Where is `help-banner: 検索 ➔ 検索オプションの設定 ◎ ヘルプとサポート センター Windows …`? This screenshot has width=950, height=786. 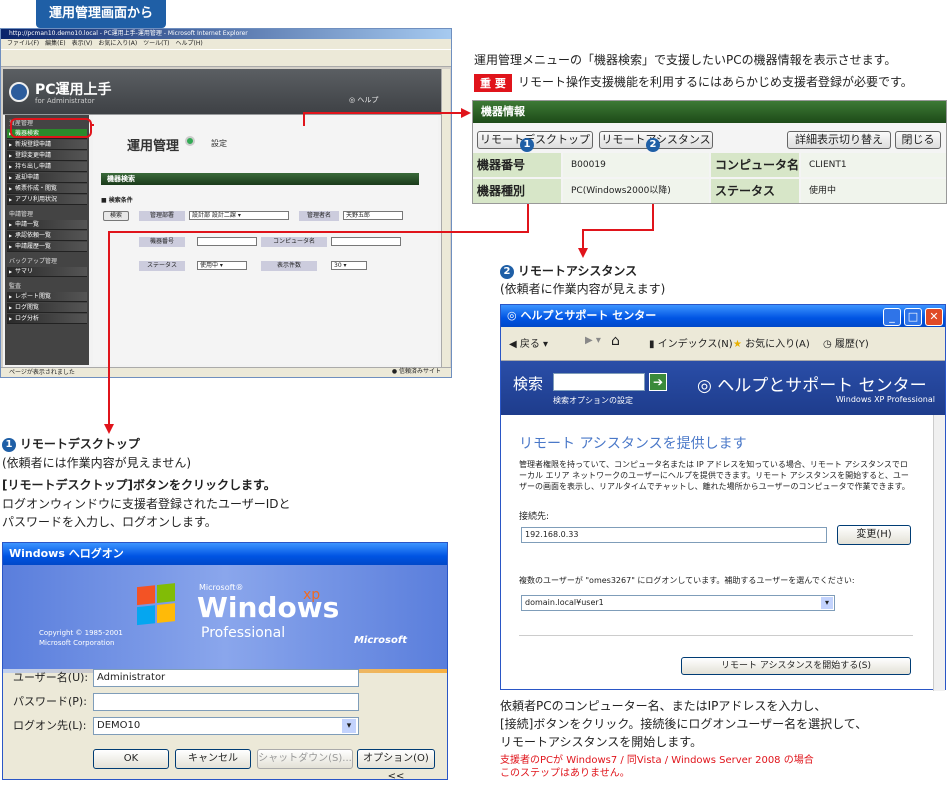 help-banner: 検索 ➔ 検索オプションの設定 ◎ ヘルプとサポート センター Windows … is located at coordinates (723, 388).